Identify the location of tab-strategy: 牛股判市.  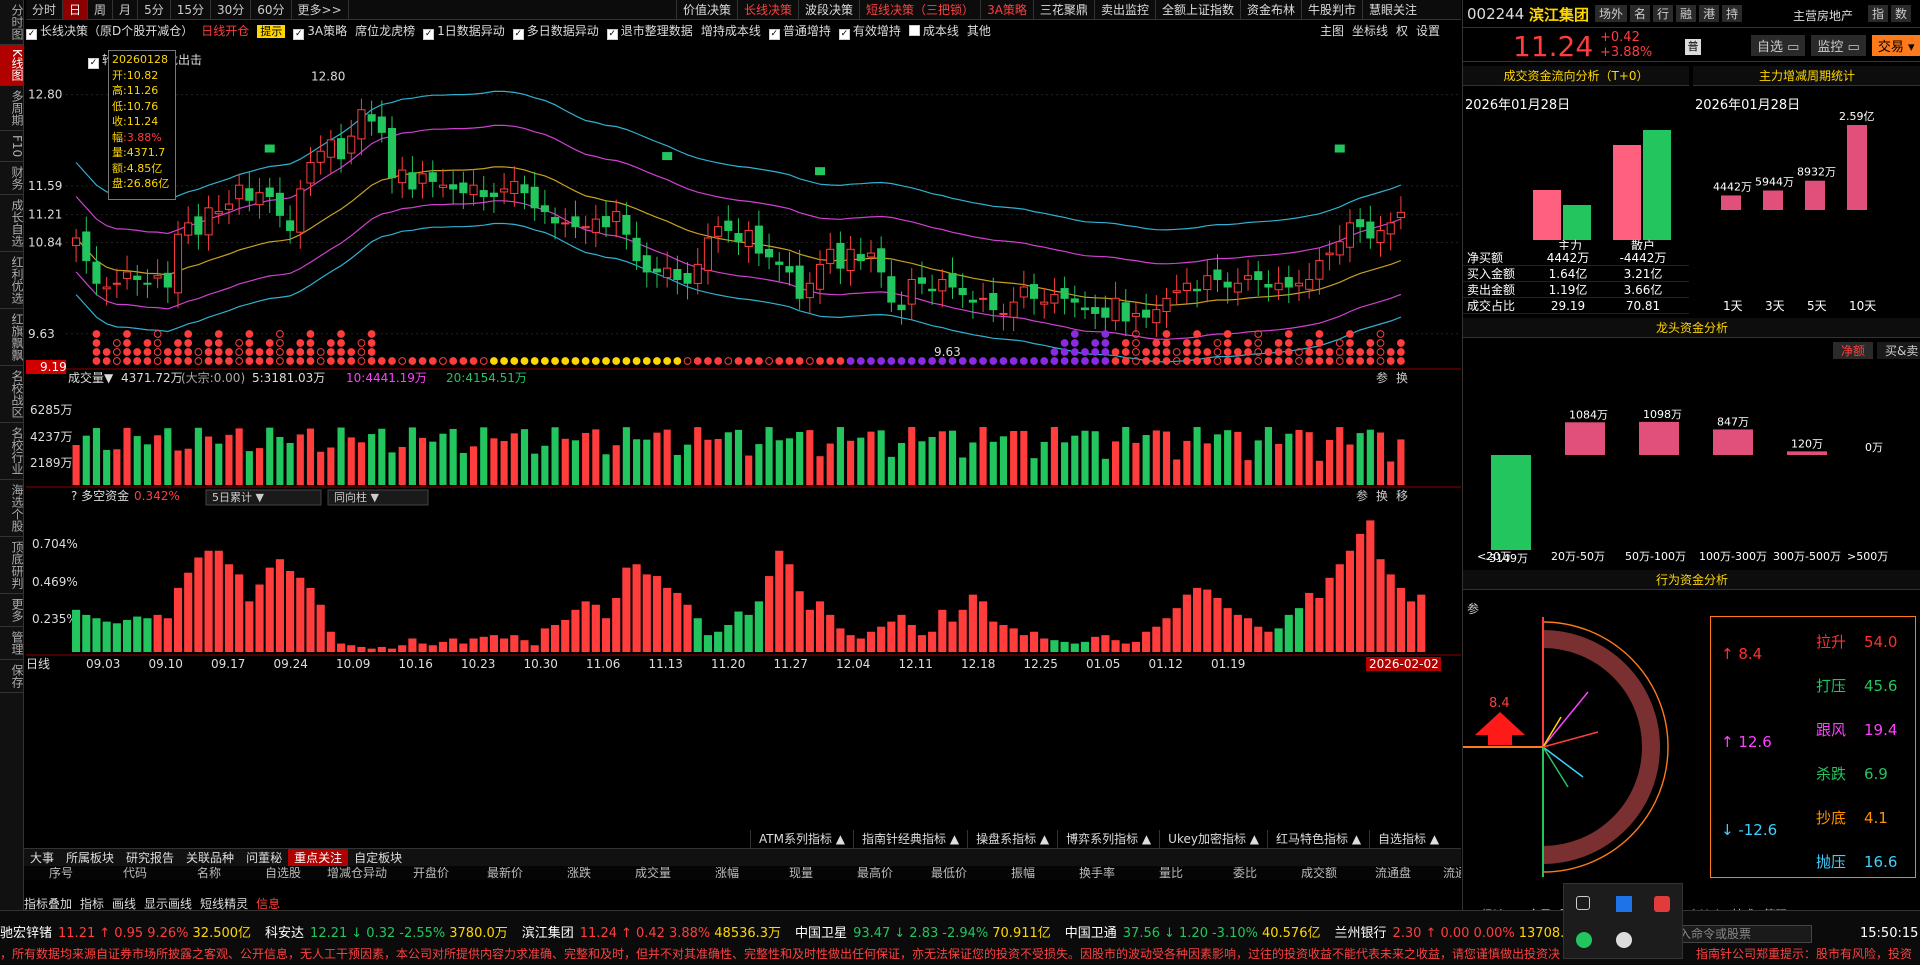
(1331, 10).